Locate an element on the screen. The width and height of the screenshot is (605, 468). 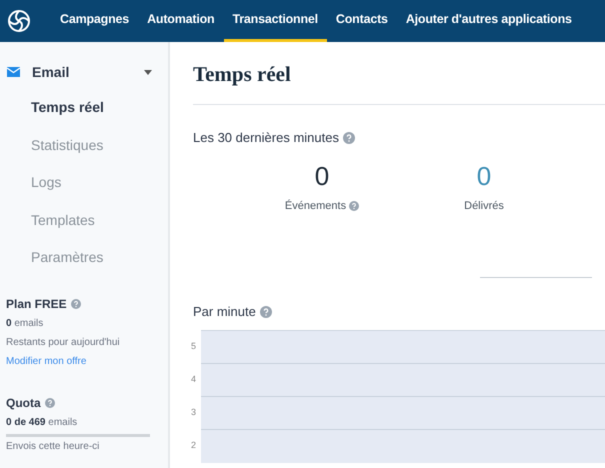
quota-title: Quota is located at coordinates (23, 403).